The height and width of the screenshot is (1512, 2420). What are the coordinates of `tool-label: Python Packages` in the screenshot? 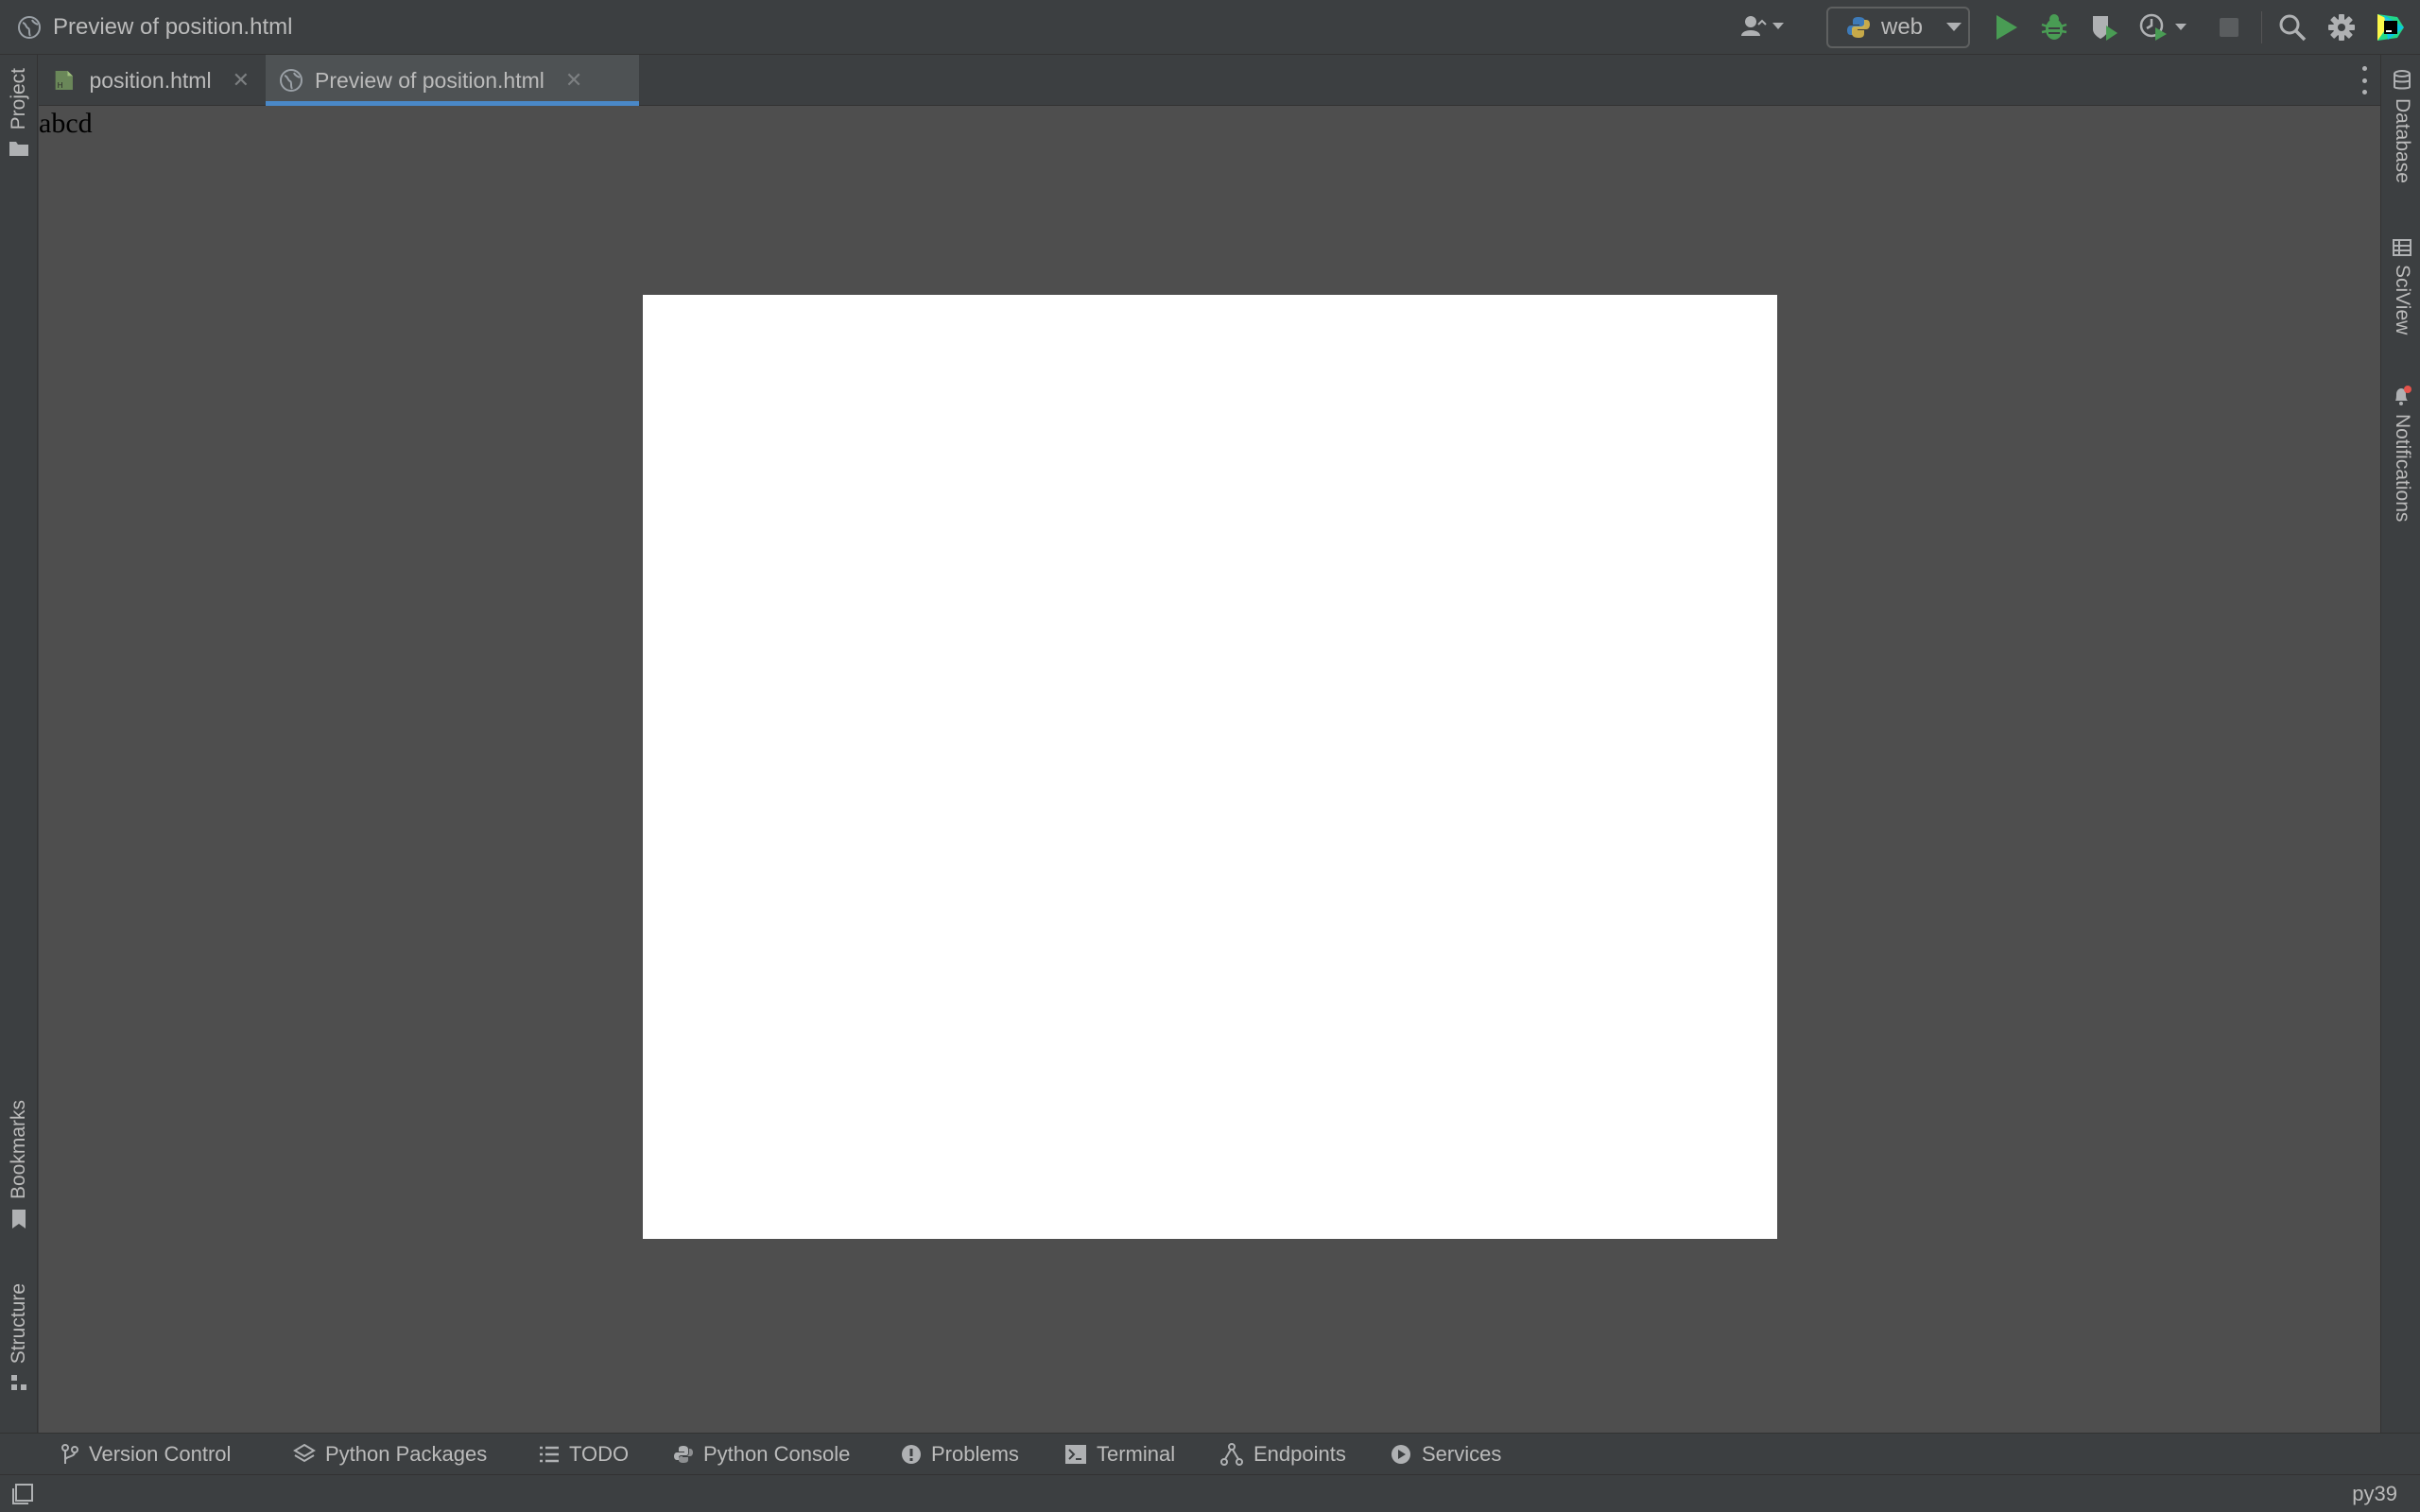 It's located at (407, 1454).